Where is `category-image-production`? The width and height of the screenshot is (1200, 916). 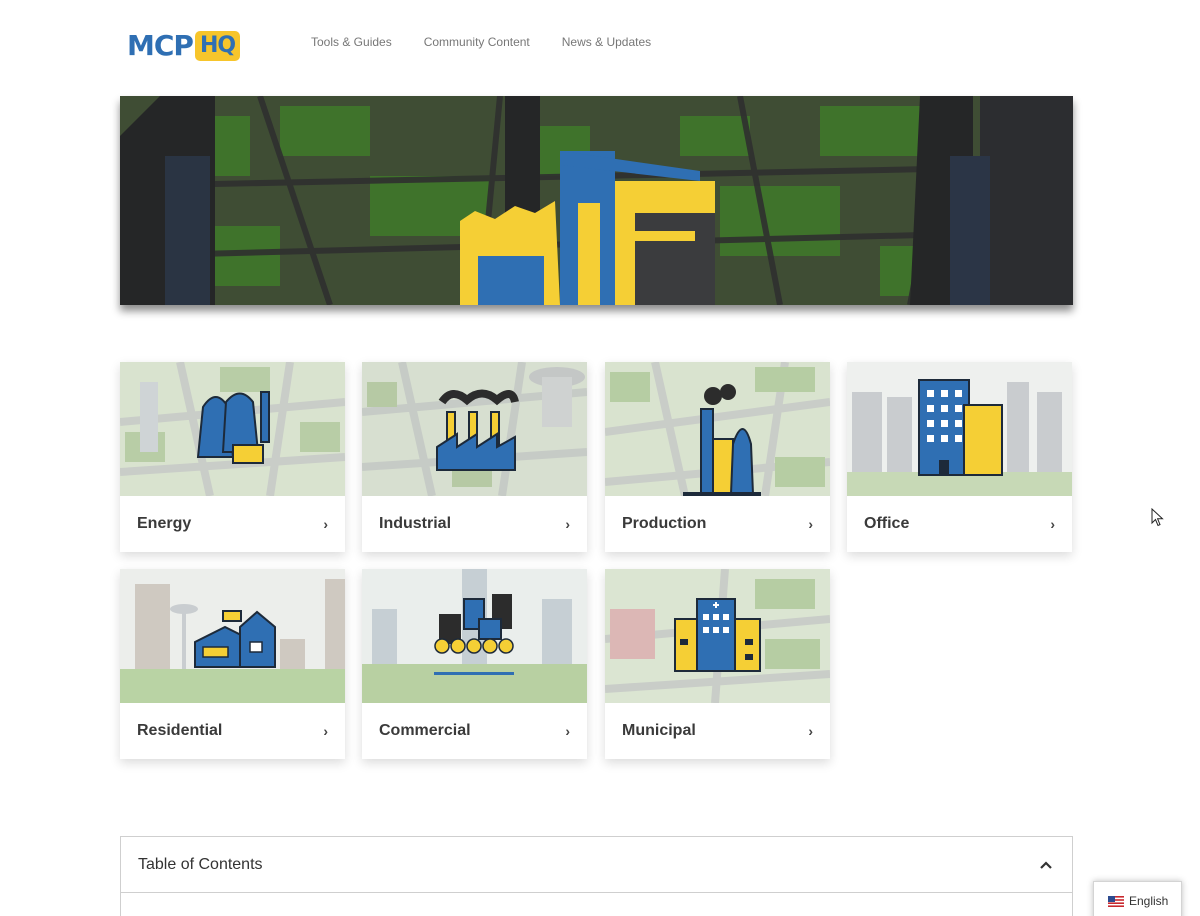 category-image-production is located at coordinates (717, 429).